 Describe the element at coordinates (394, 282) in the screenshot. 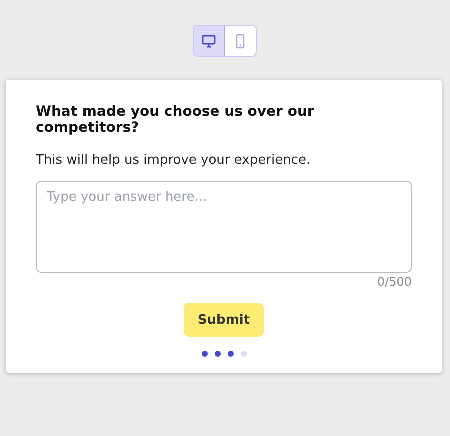

I see `character-counter: 0/500` at that location.